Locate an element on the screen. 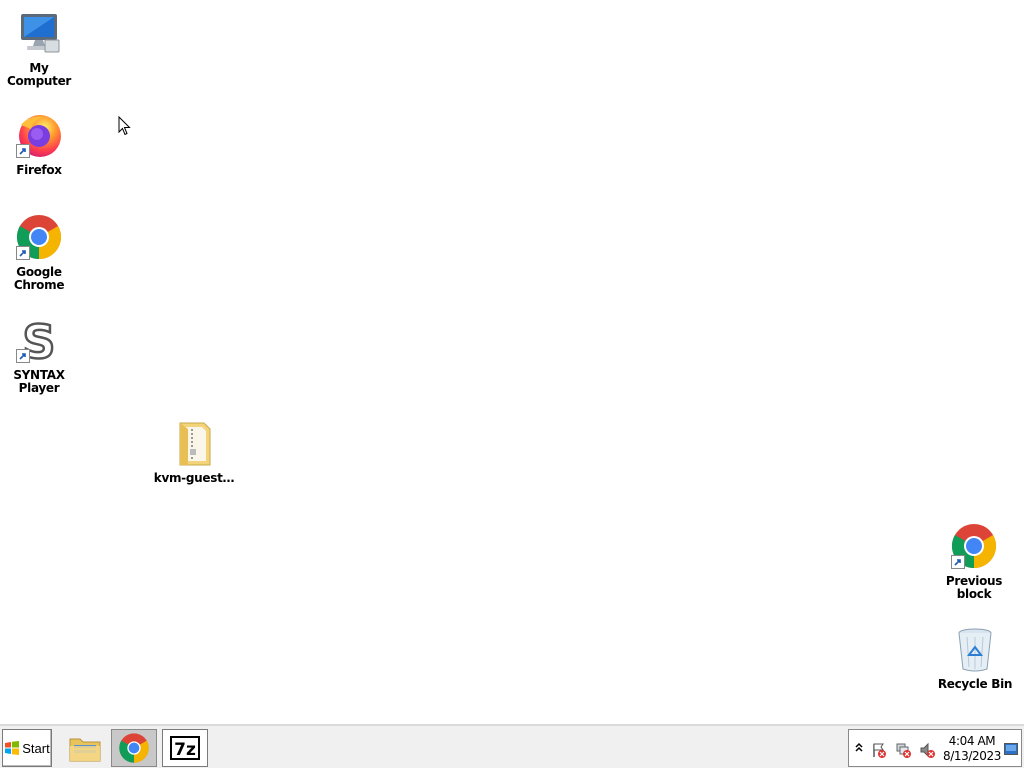 The image size is (1024, 768). recycle-bin-icon is located at coordinates (975, 649).